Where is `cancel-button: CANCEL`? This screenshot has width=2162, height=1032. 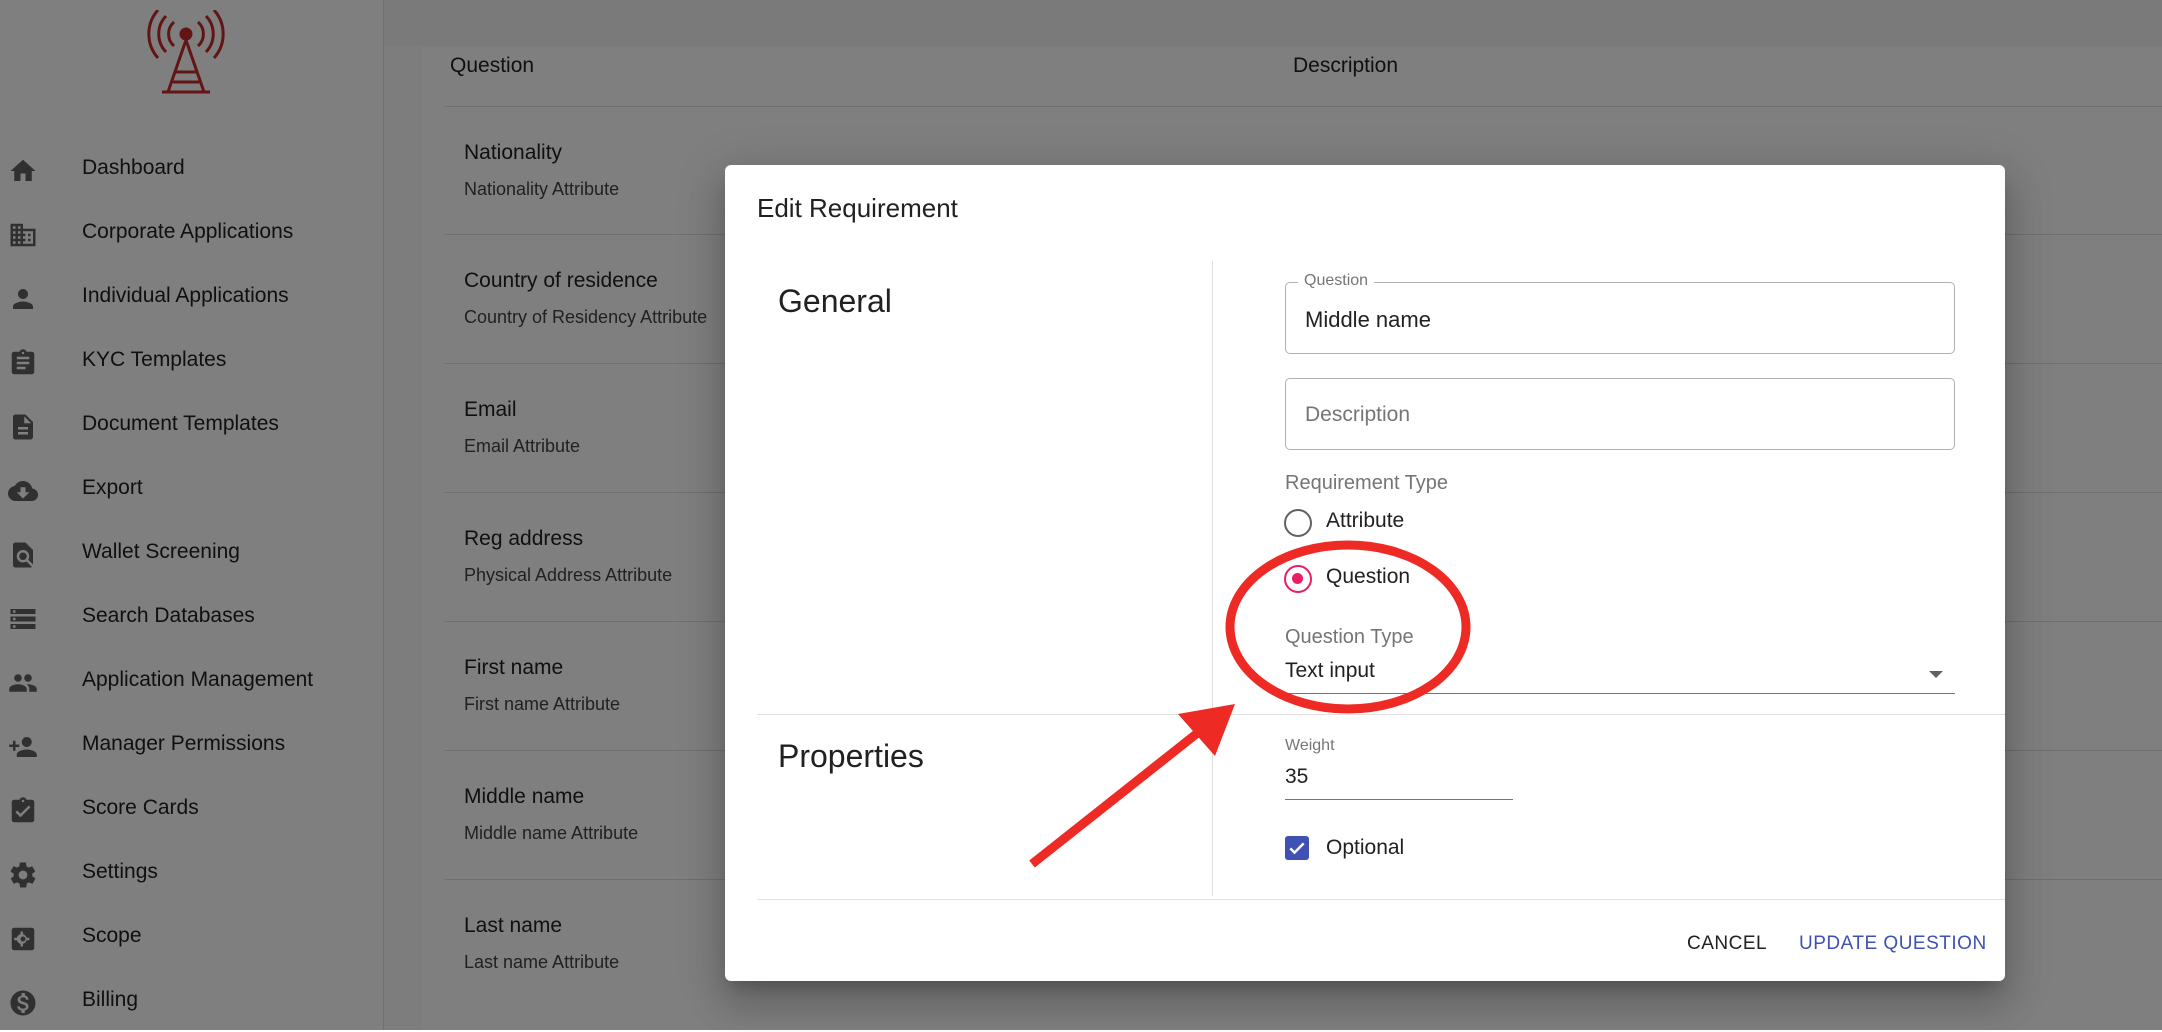
cancel-button: CANCEL is located at coordinates (1727, 944).